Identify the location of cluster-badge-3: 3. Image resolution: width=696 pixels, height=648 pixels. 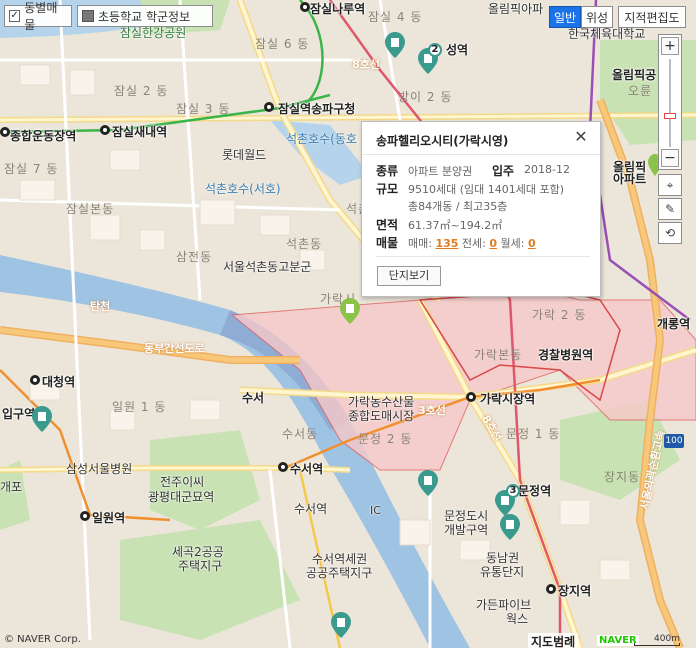
(513, 491).